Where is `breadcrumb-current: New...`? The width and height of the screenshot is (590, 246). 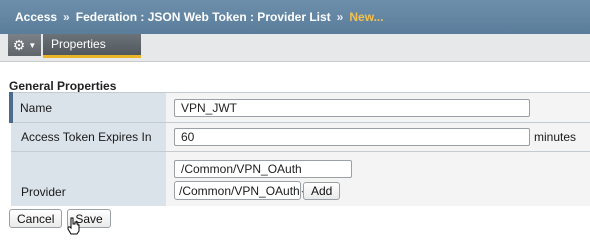
breadcrumb-current: New... is located at coordinates (366, 17).